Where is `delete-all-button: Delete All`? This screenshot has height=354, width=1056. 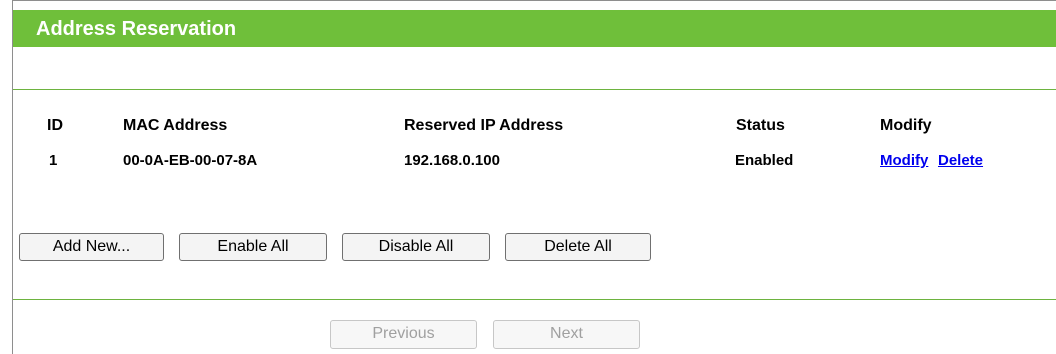 delete-all-button: Delete All is located at coordinates (578, 247).